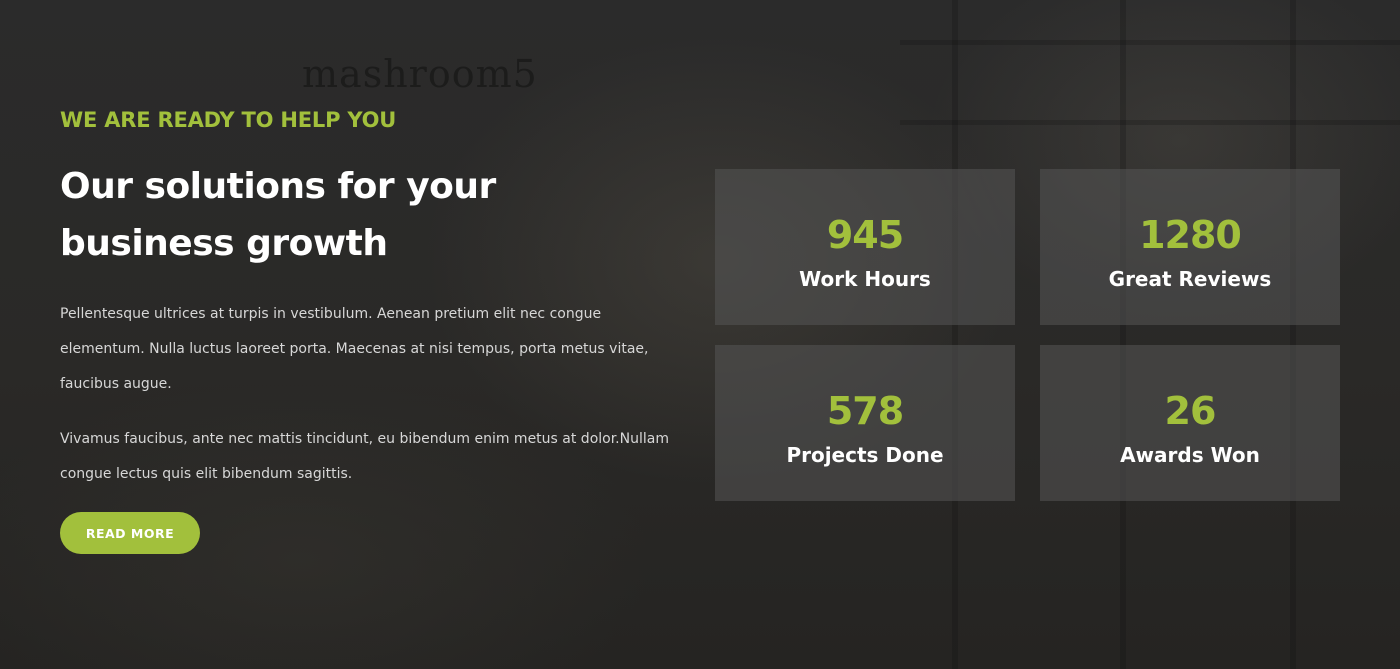  Describe the element at coordinates (228, 120) in the screenshot. I see `section-eyebrow: WE ARE READY TO HELP YOU` at that location.